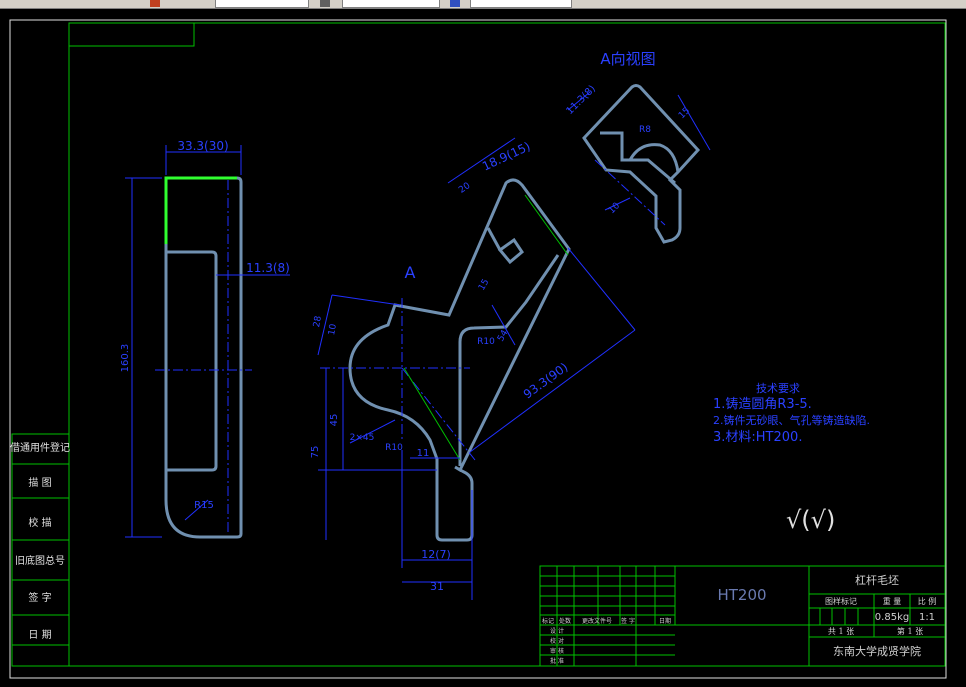  What do you see at coordinates (315, 452) in the screenshot?
I see `dim-main-75: 75` at bounding box center [315, 452].